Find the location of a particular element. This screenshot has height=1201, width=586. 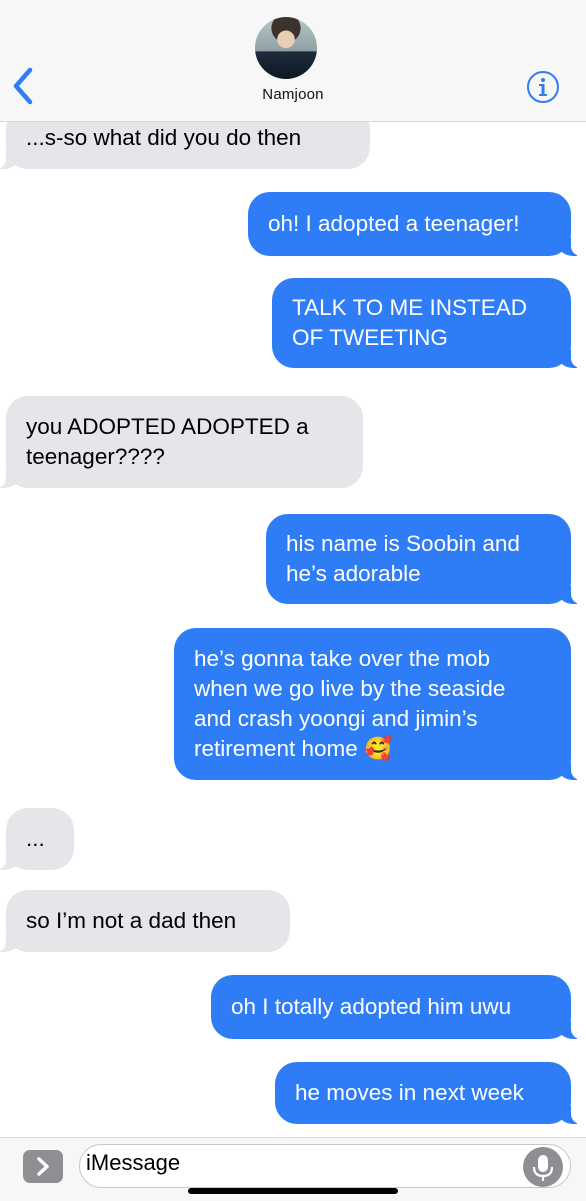

info-button is located at coordinates (543, 87).